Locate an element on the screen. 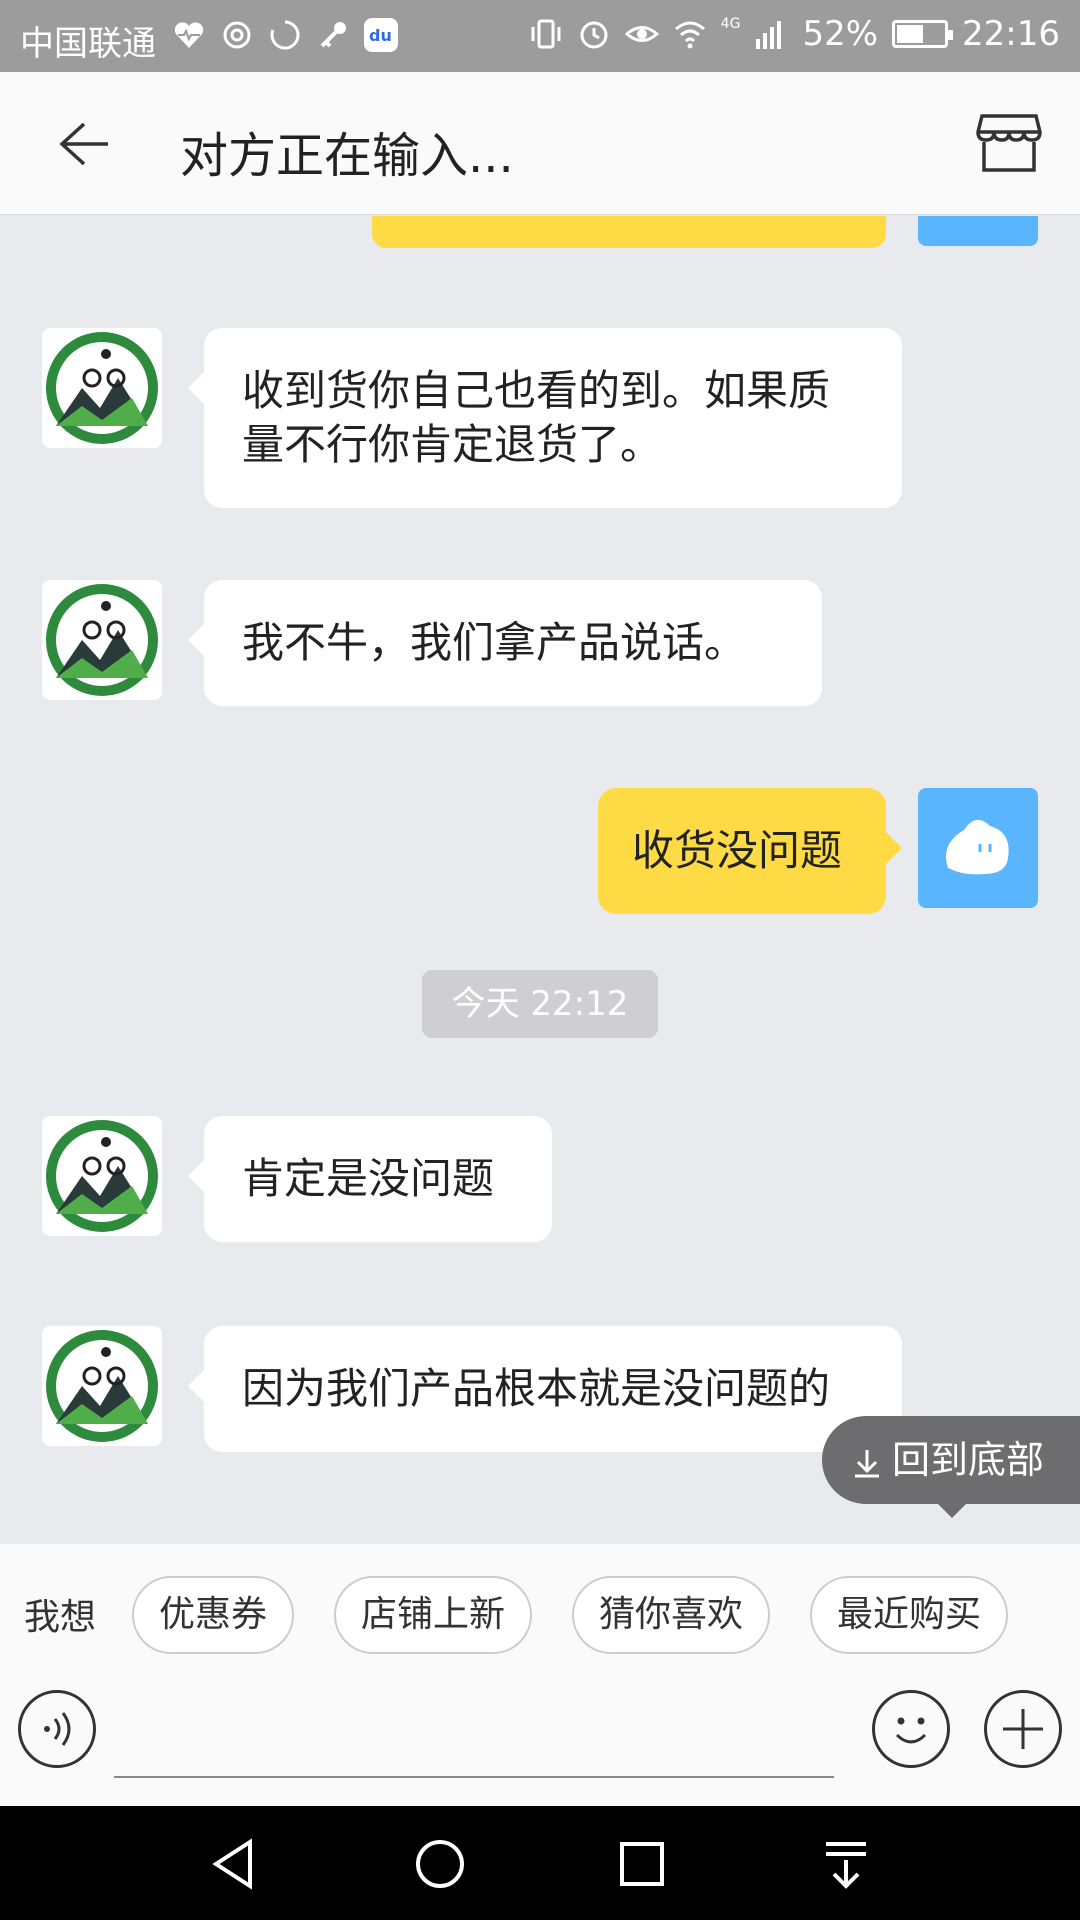 This screenshot has width=1080, height=1920. nav-home-icon is located at coordinates (440, 1864).